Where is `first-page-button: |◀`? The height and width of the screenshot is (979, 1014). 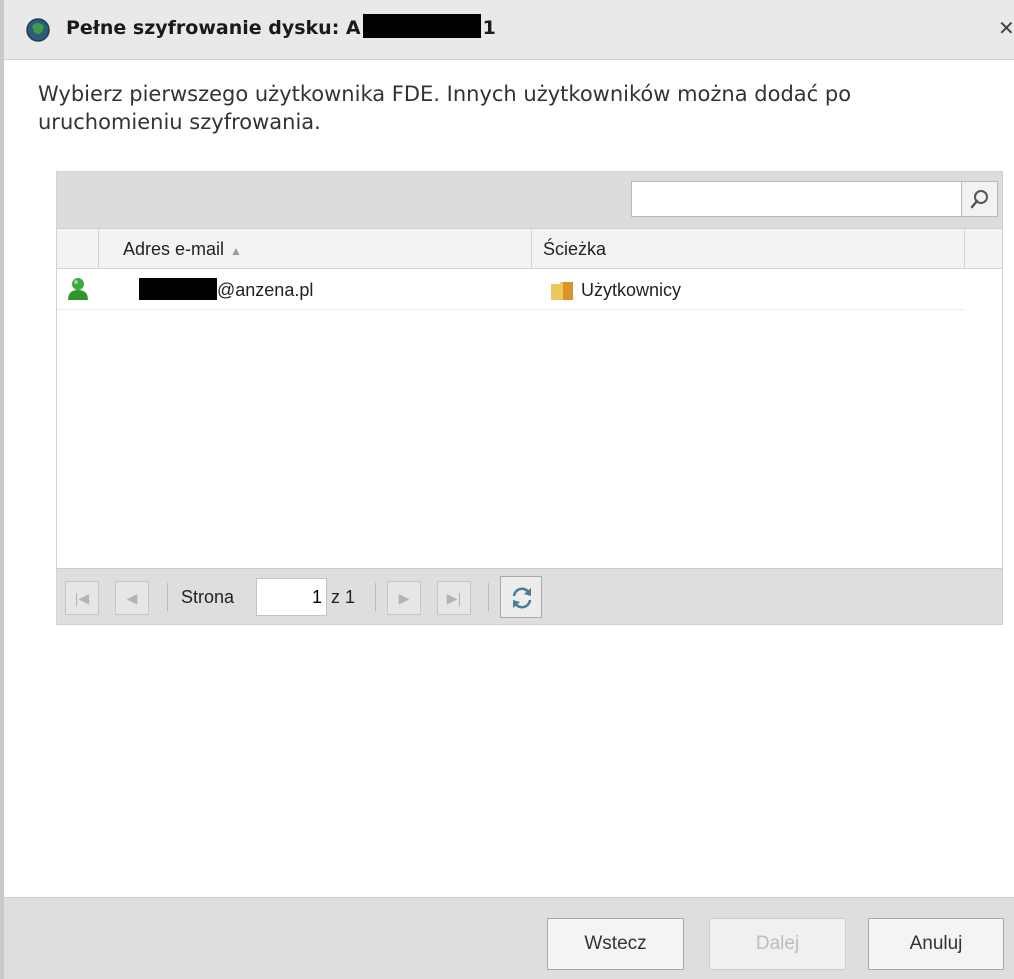
first-page-button: |◀ is located at coordinates (82, 598).